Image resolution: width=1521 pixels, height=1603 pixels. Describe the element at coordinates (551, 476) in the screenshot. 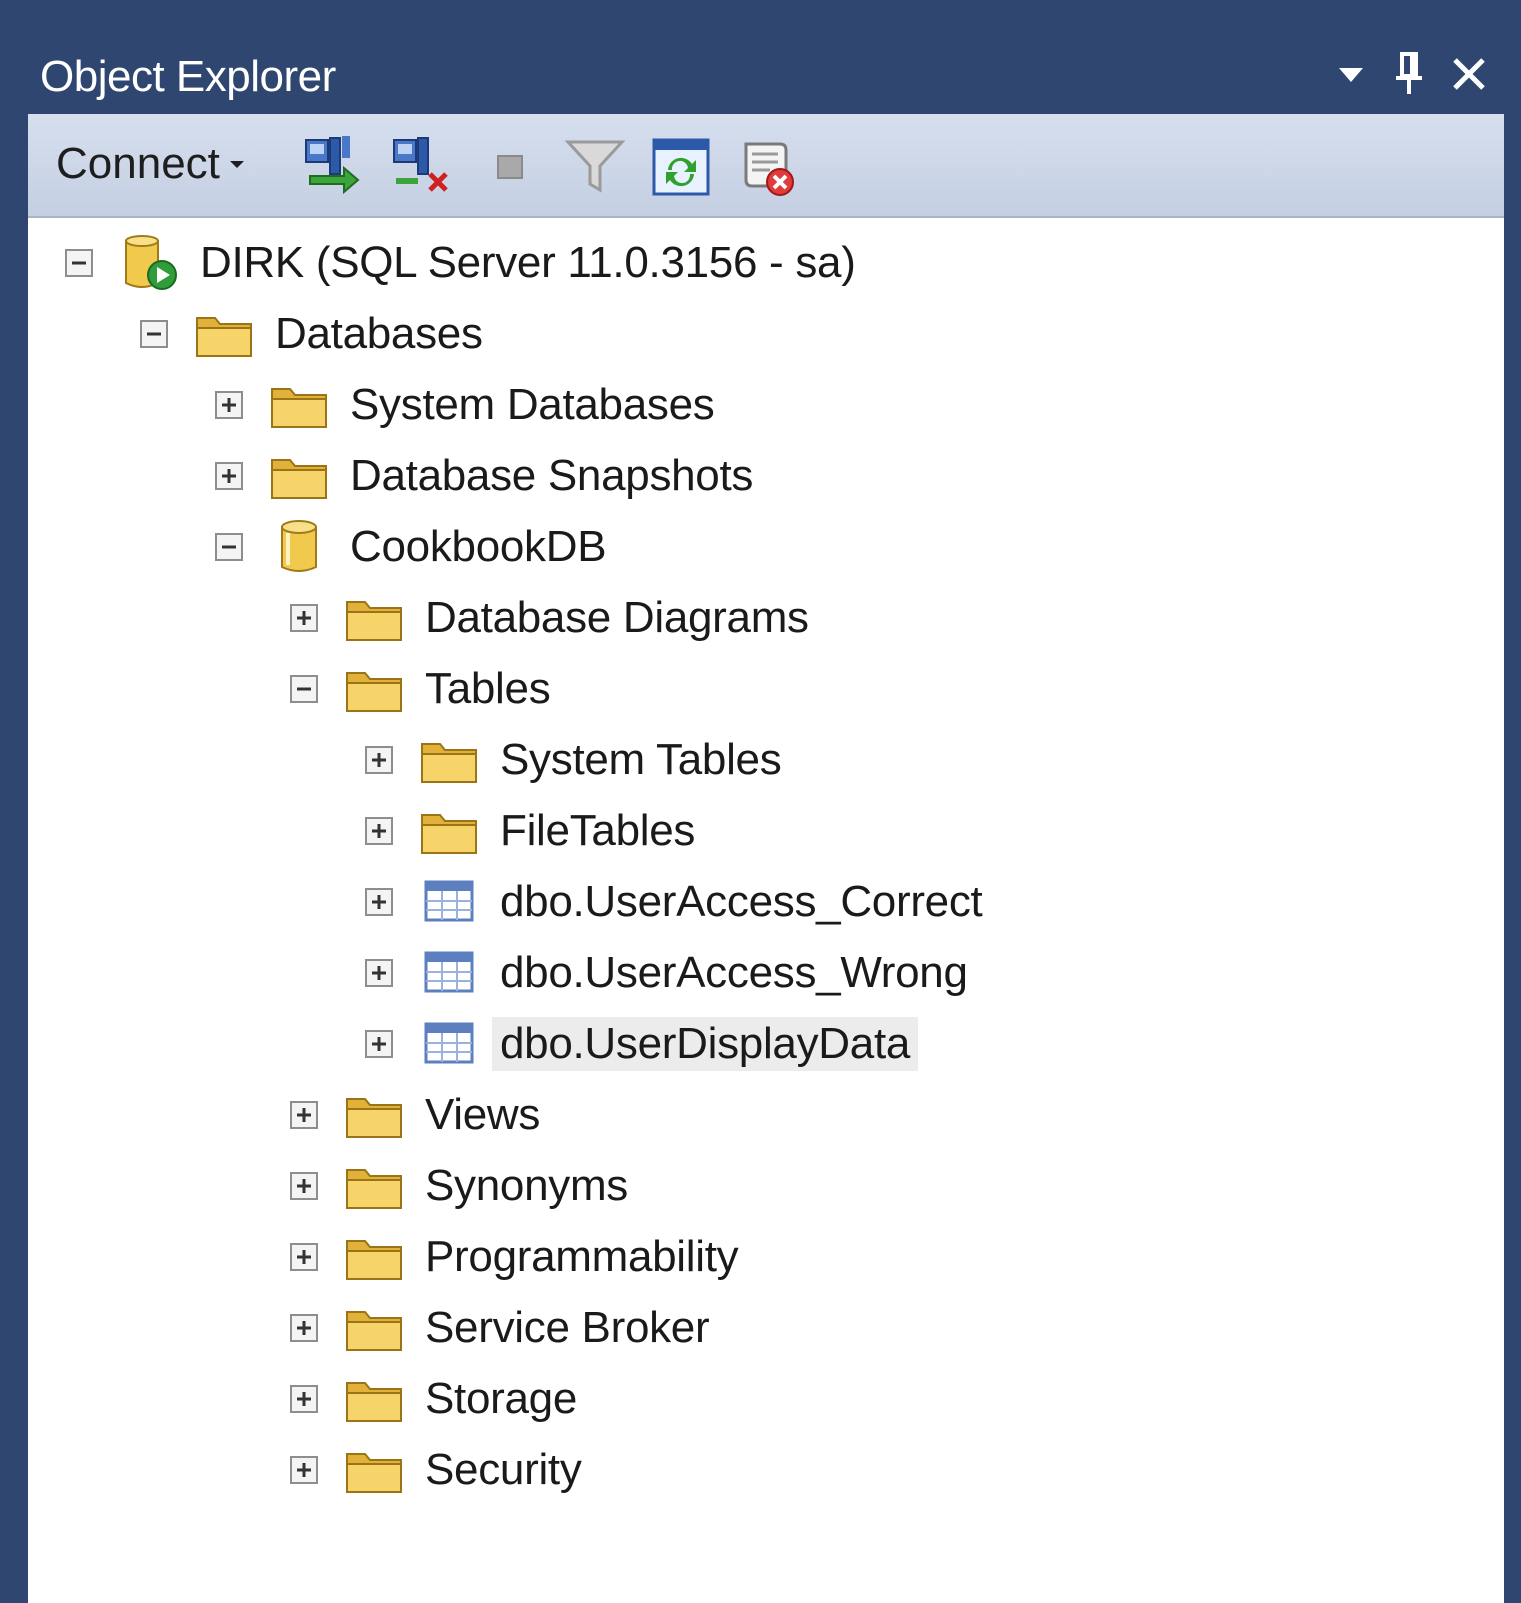

I see `tree-node-label: Database Snapshots` at that location.